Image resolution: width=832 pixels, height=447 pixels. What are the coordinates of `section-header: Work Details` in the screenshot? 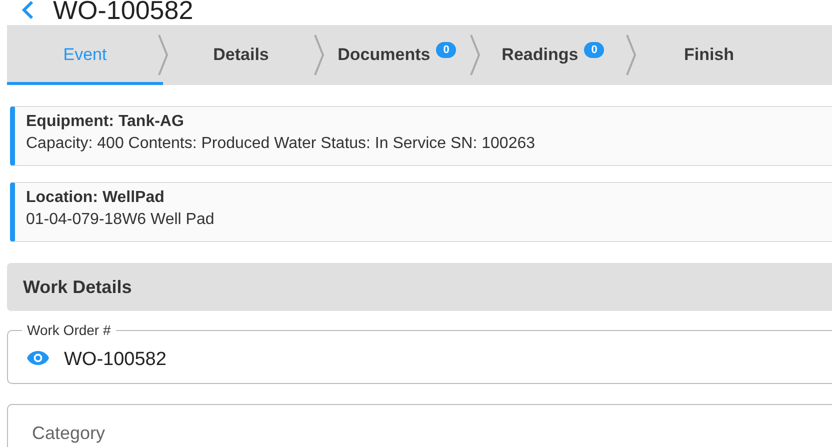 It's located at (419, 287).